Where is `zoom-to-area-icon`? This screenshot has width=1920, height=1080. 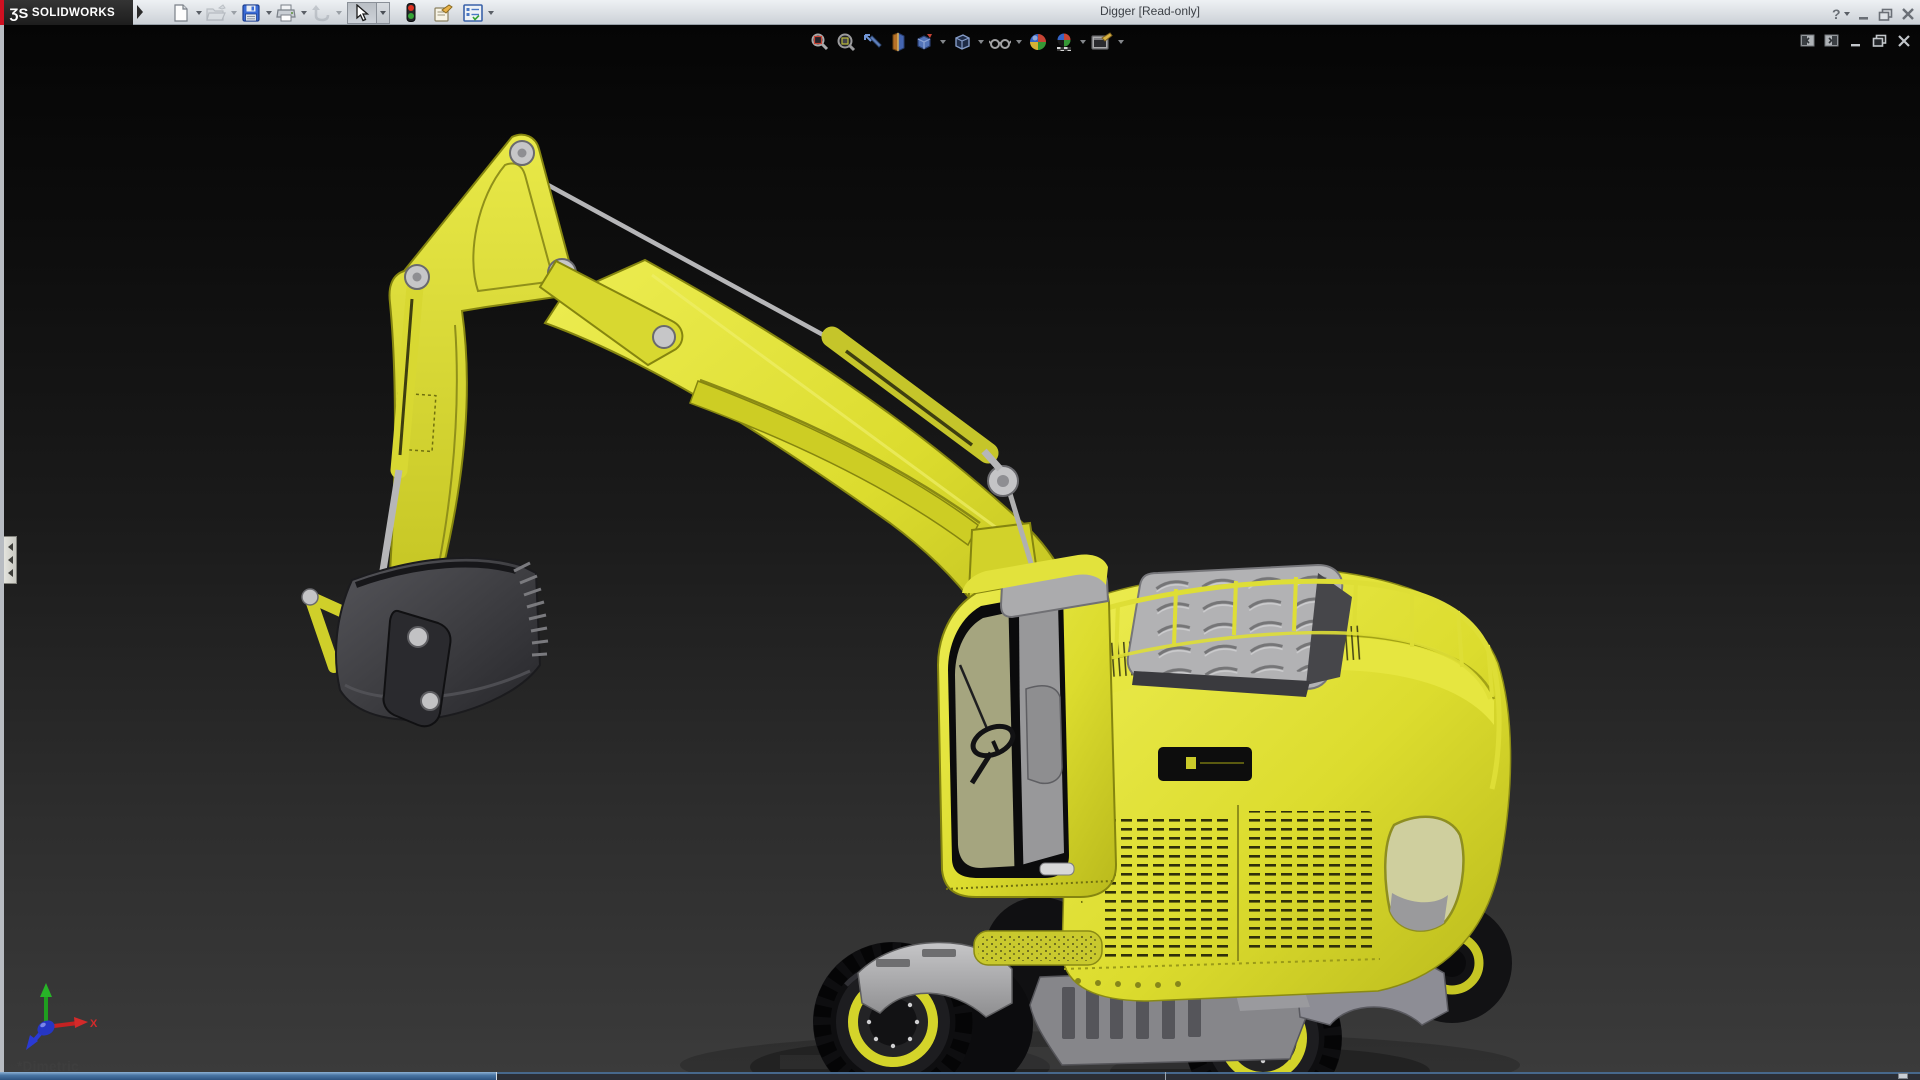 zoom-to-area-icon is located at coordinates (846, 42).